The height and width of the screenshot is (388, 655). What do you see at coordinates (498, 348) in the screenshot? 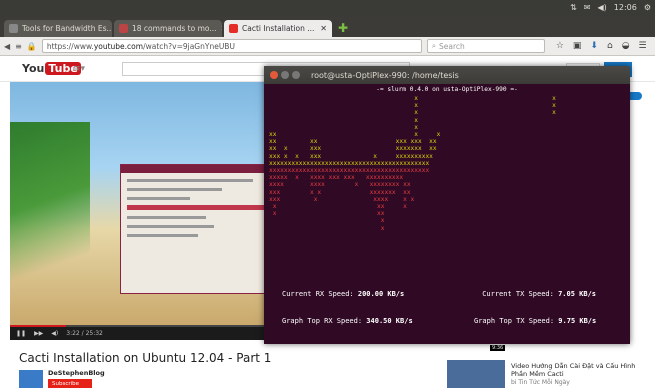
I see `recommended-duration: 9:36` at bounding box center [498, 348].